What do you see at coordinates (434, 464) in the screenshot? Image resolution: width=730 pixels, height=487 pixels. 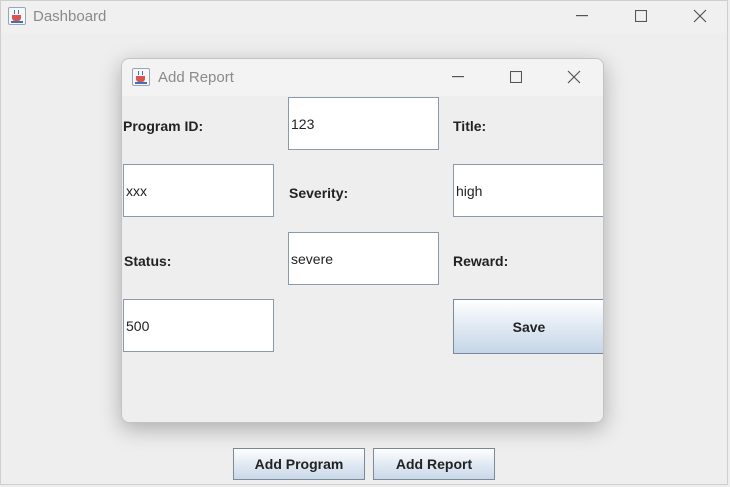 I see `add-report-button: Add Report` at bounding box center [434, 464].